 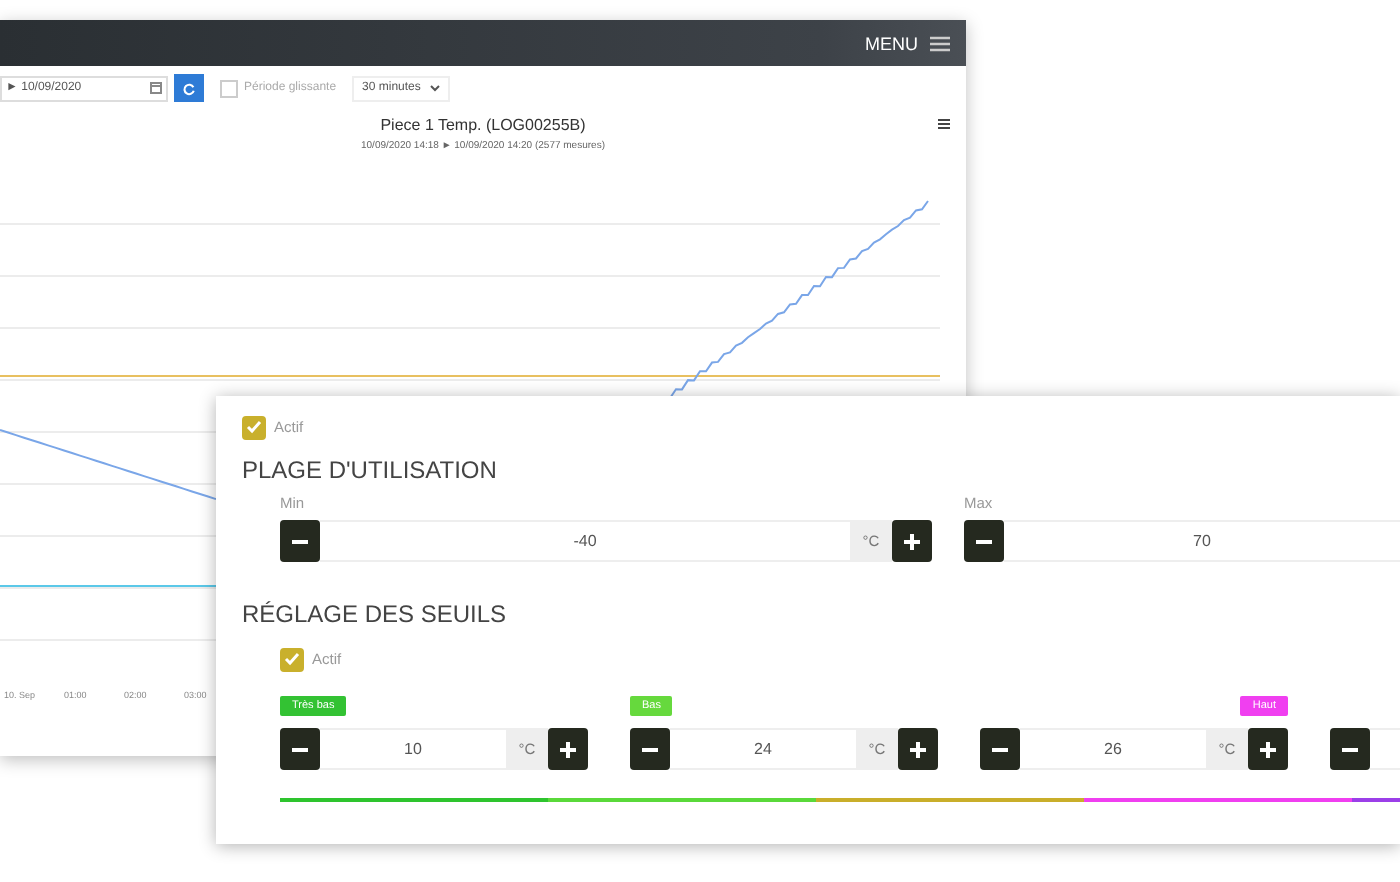 I want to click on number-field: -40, so click(x=585, y=541).